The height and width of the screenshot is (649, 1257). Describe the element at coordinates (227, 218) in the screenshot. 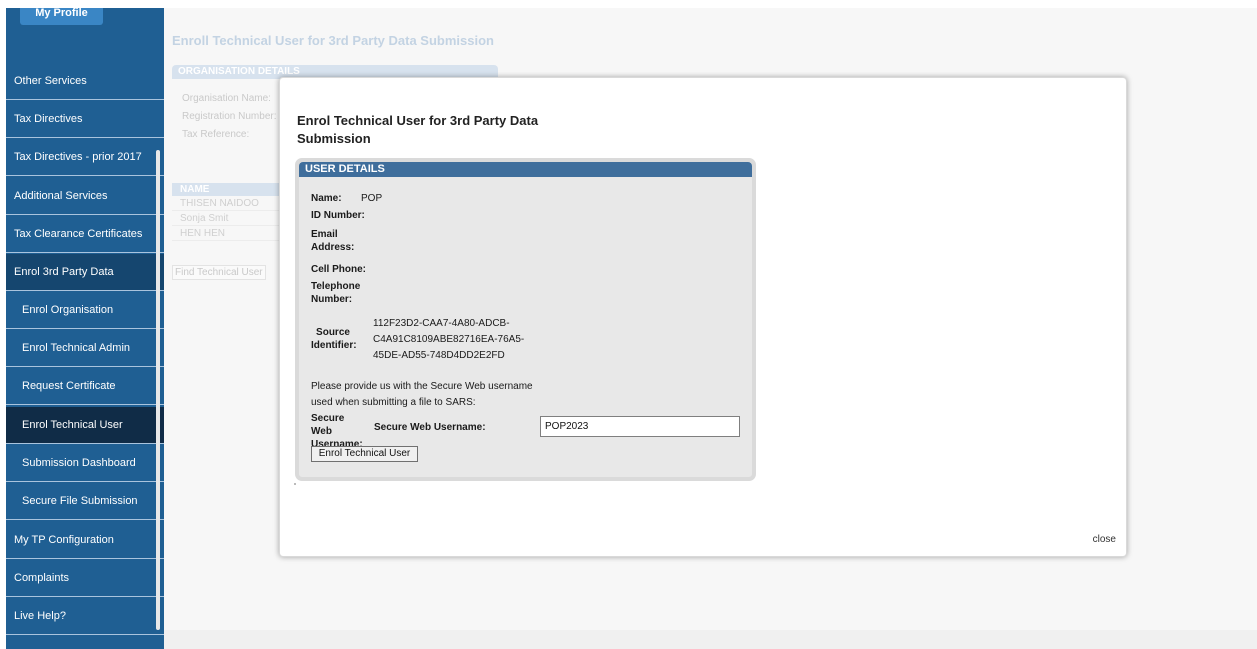

I see `table-row: Sonja Smit` at that location.